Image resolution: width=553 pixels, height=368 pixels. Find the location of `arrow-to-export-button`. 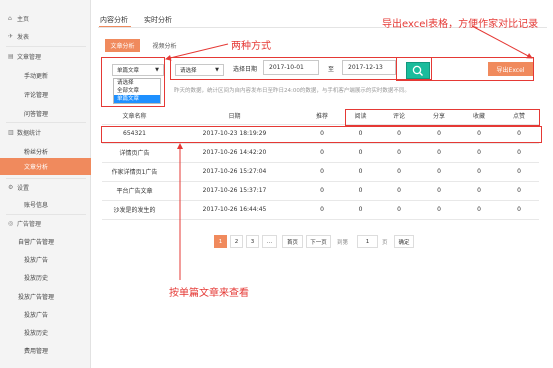

arrow-to-export-button is located at coordinates (502, 42).